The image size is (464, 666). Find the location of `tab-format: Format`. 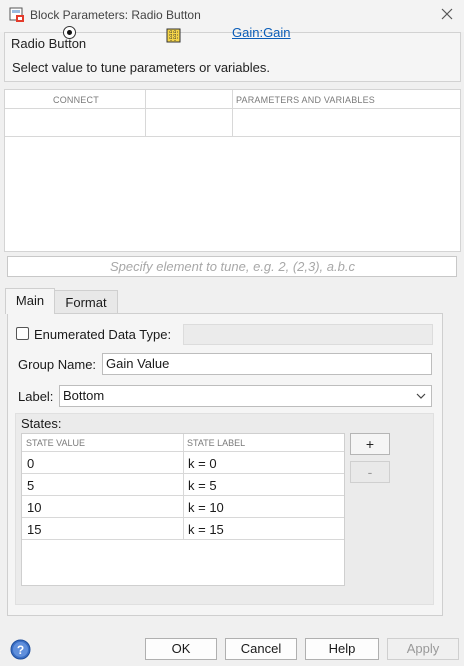

tab-format: Format is located at coordinates (86, 302).